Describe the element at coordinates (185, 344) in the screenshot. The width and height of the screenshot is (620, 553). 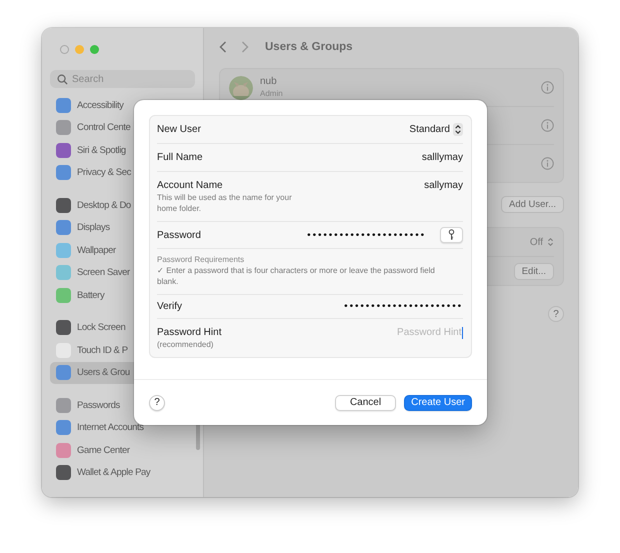
I see `field-note: (recommended)` at that location.